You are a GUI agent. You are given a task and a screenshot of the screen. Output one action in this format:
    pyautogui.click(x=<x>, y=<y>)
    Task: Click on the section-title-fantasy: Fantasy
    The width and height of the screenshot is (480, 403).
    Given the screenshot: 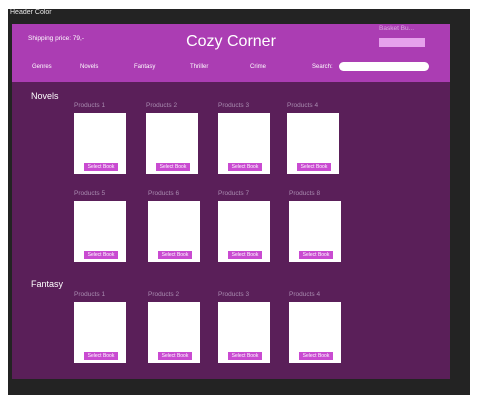 What is the action you would take?
    pyautogui.click(x=47, y=284)
    